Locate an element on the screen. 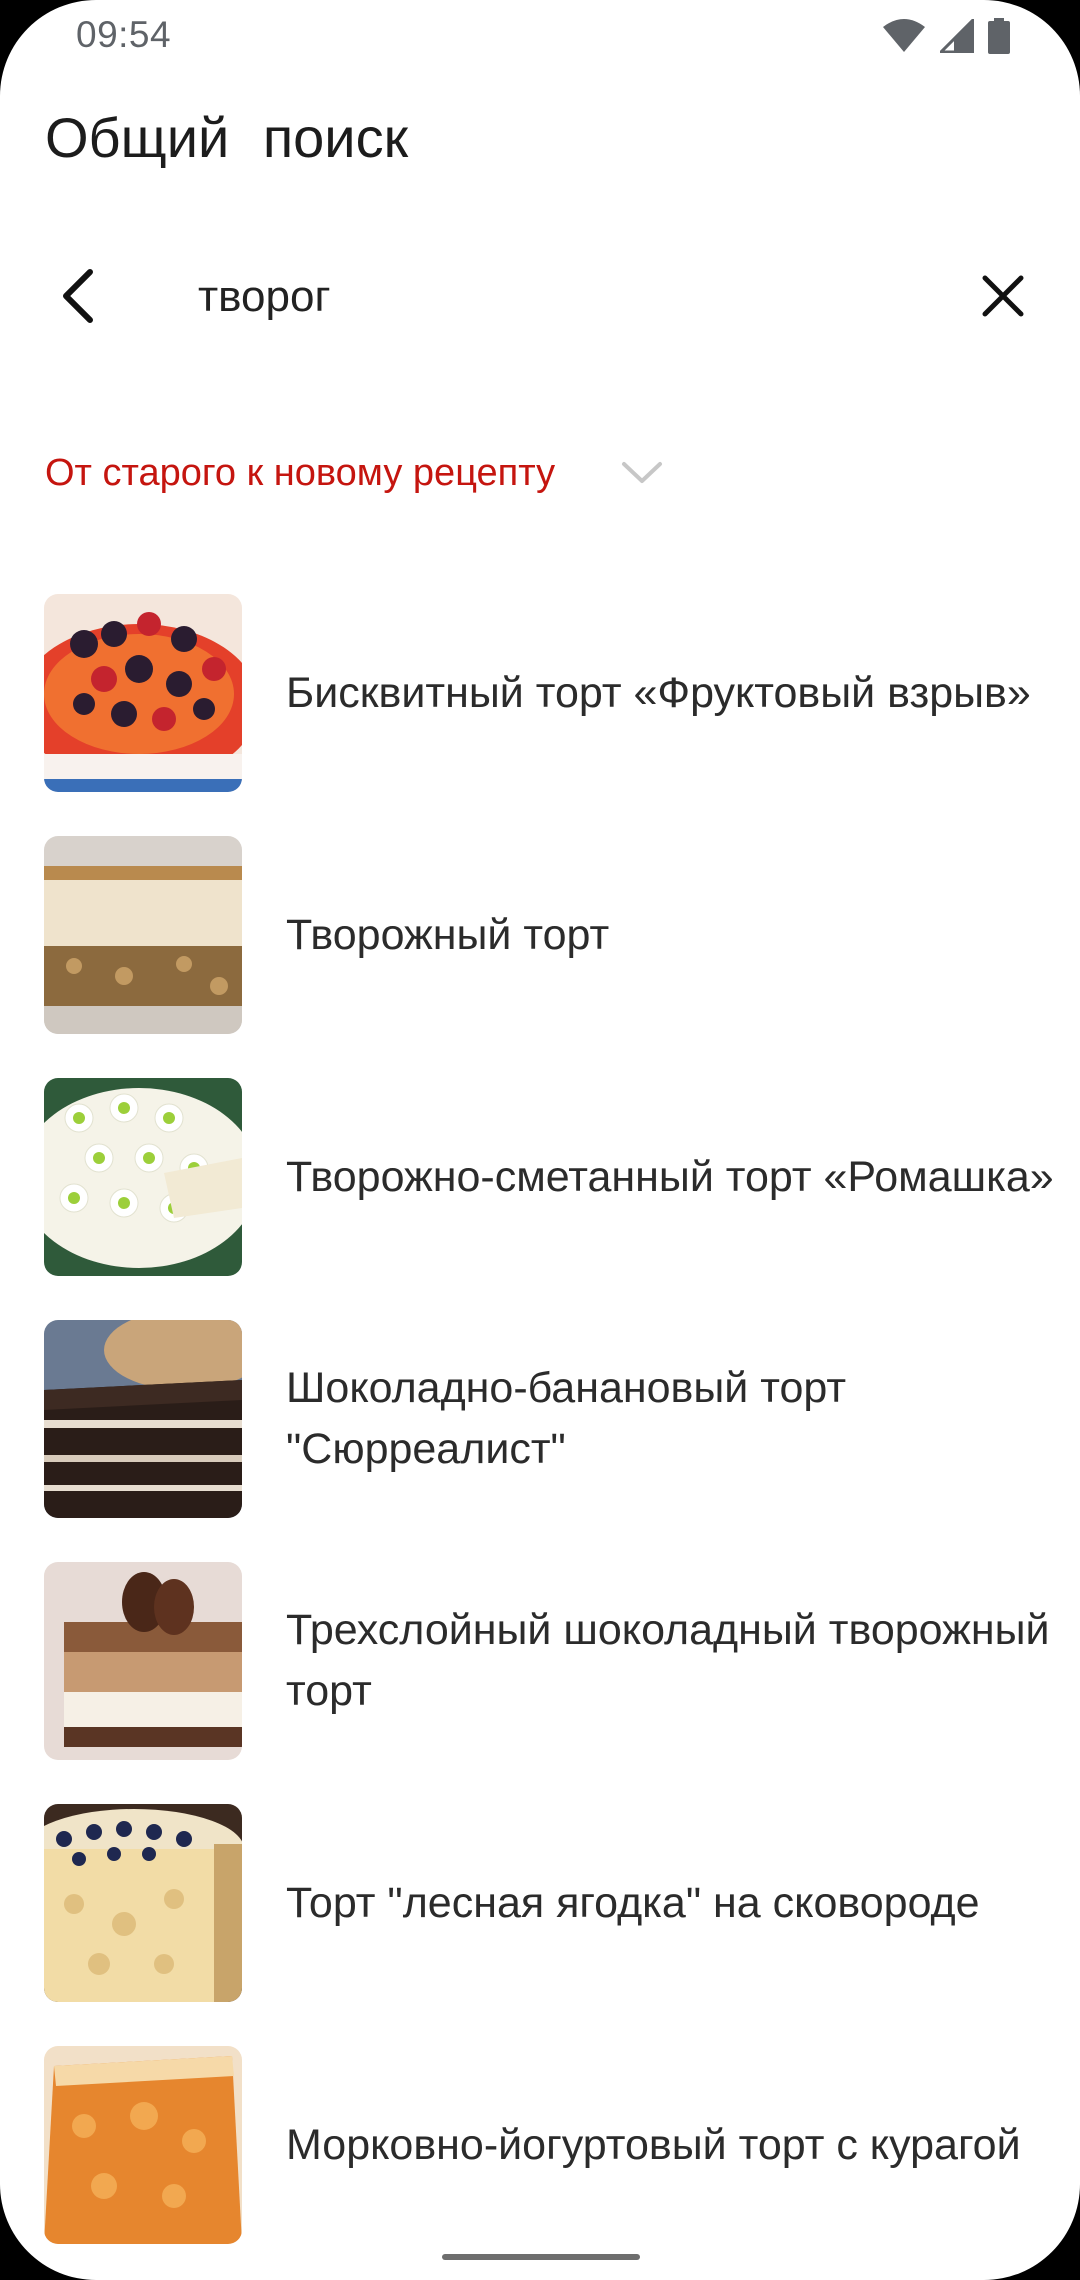  recipe-title: Трехслойный шоколадный творожный торт is located at coordinates (668, 1660).